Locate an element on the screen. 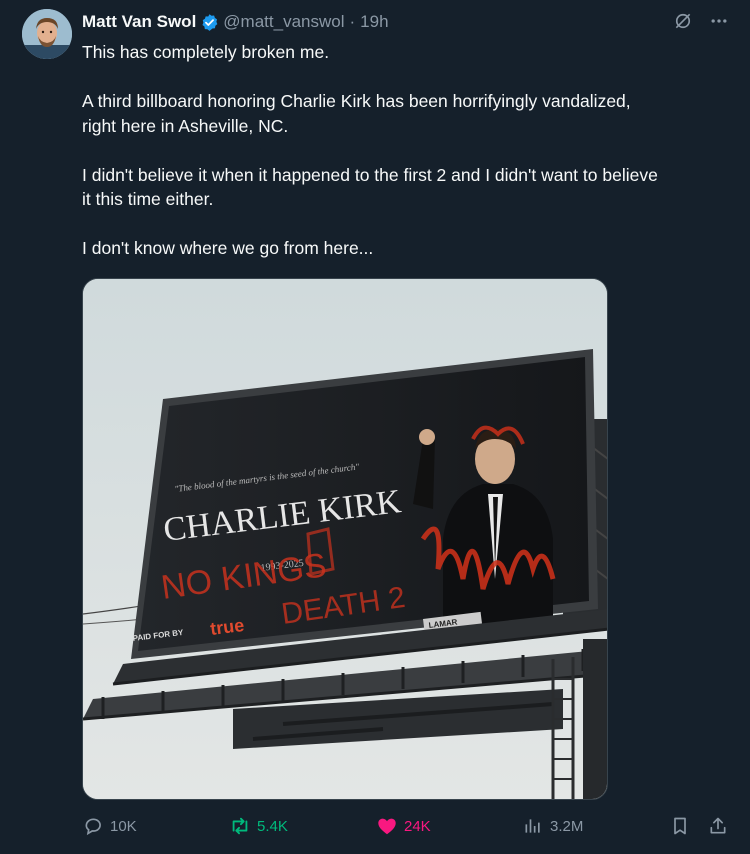 This screenshot has width=750, height=854. tweet-header: Matt Van Swol @matt_vanswol · 19h is located at coordinates (235, 22).